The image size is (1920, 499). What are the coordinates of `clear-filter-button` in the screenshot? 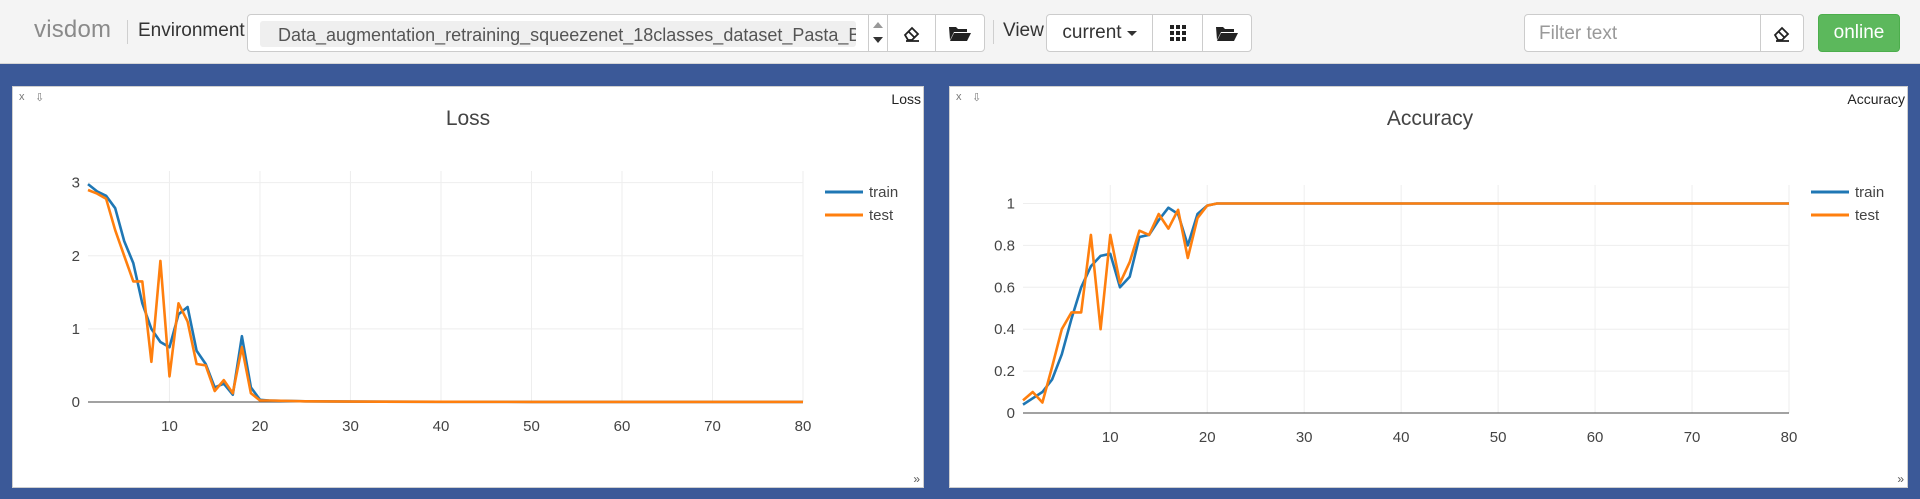 It's located at (1782, 33).